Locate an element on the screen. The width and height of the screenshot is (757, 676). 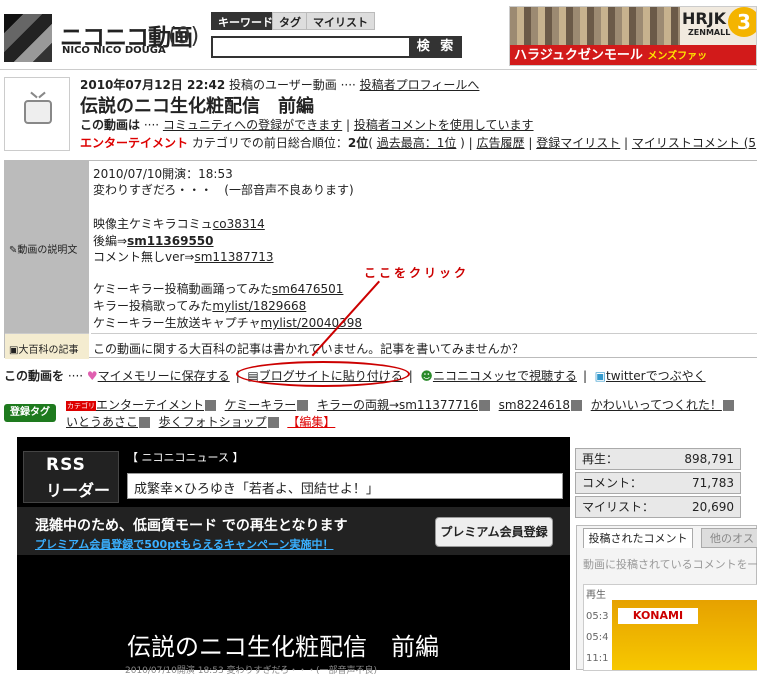
category-tag-icon: カテゴリ is located at coordinates (81, 405).